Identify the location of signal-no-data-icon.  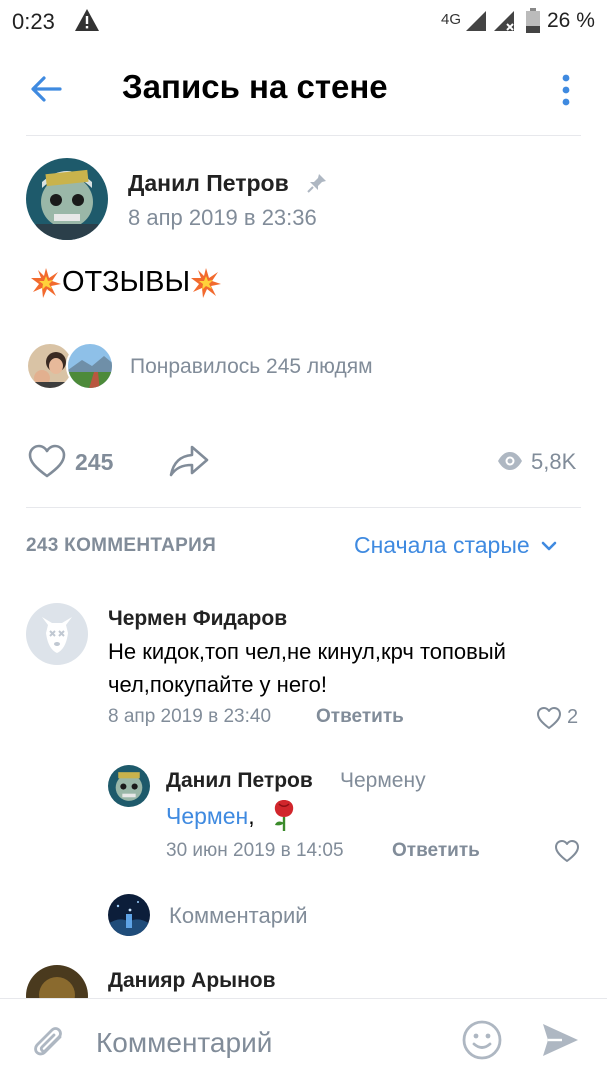
(504, 21).